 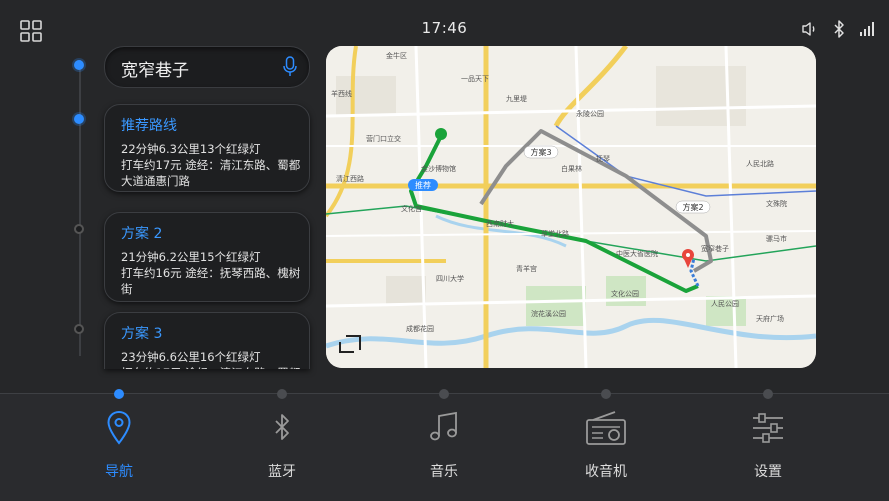 What do you see at coordinates (282, 450) in the screenshot?
I see `nav-item-bluetooth: 蓝牙` at bounding box center [282, 450].